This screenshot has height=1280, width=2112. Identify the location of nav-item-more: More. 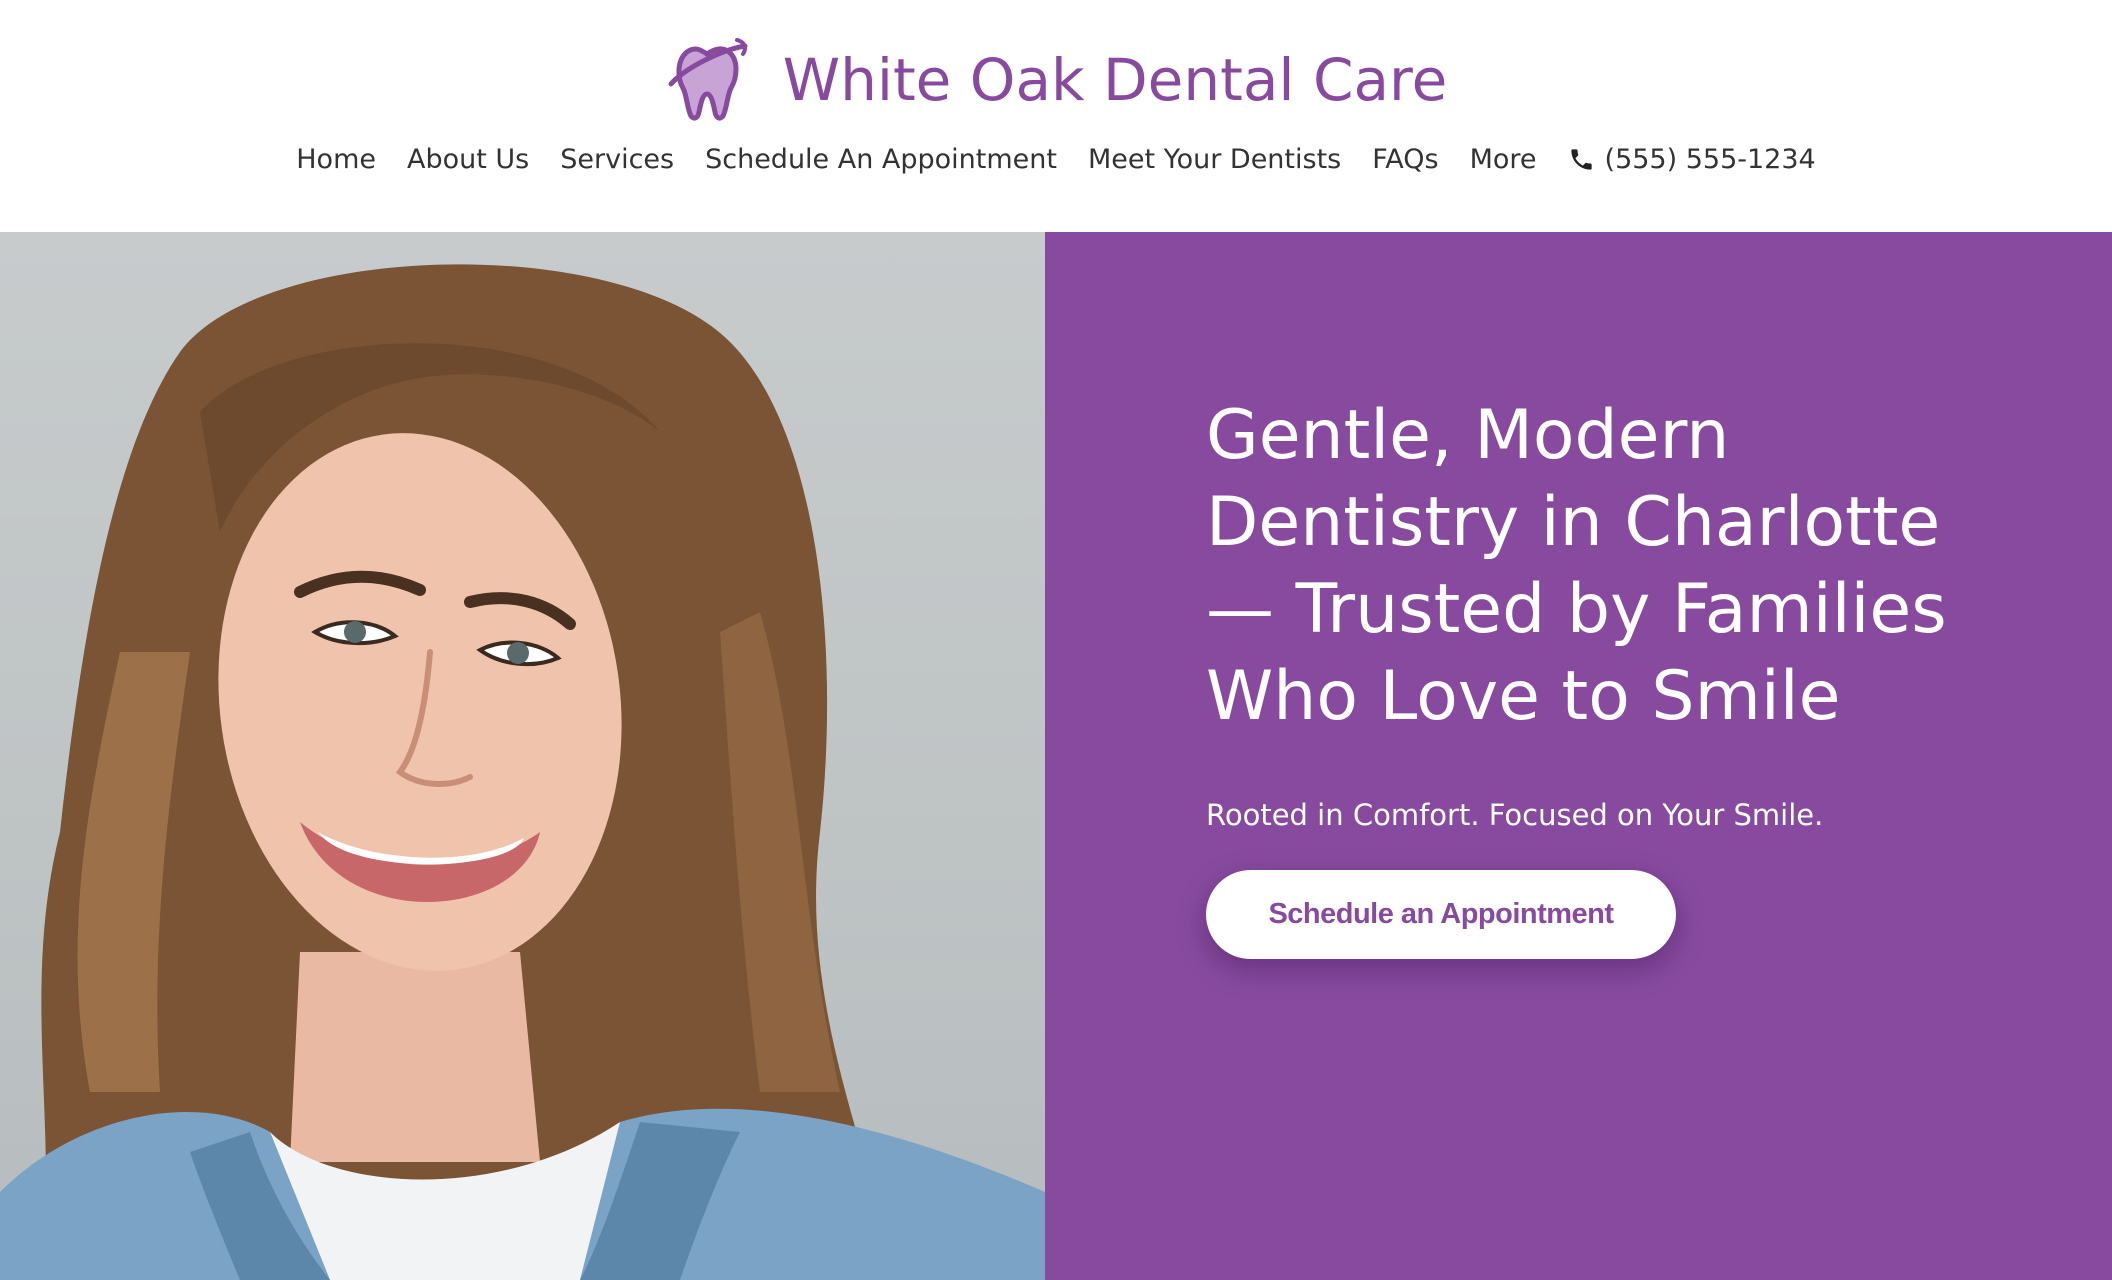
(1503, 159).